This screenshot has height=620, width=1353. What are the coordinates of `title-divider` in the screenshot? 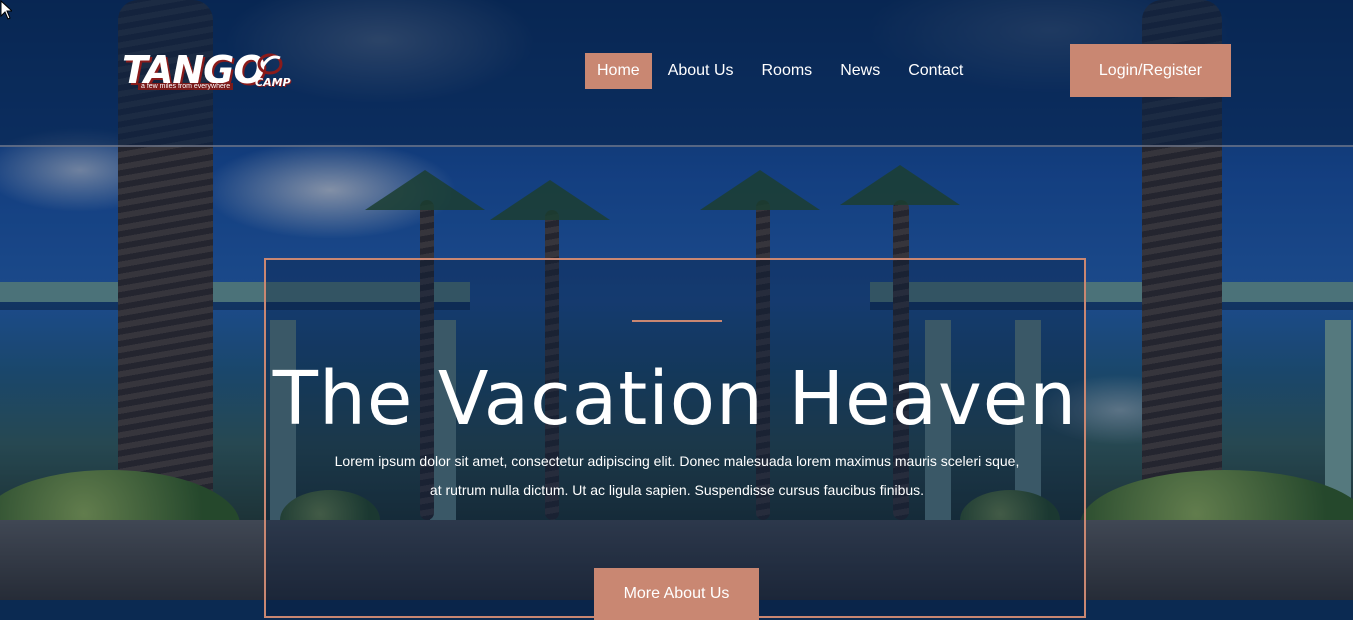 It's located at (677, 321).